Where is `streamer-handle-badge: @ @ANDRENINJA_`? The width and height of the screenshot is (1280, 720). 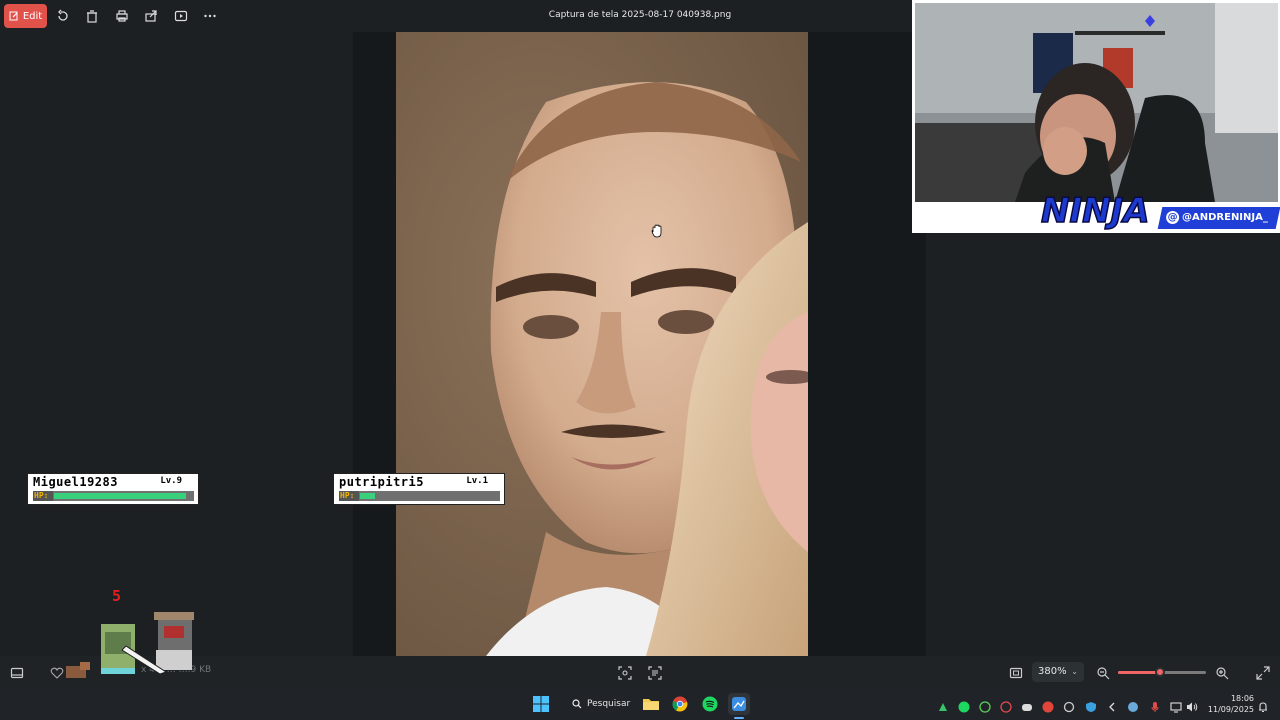 streamer-handle-badge: @ @ANDRENINJA_ is located at coordinates (1218, 218).